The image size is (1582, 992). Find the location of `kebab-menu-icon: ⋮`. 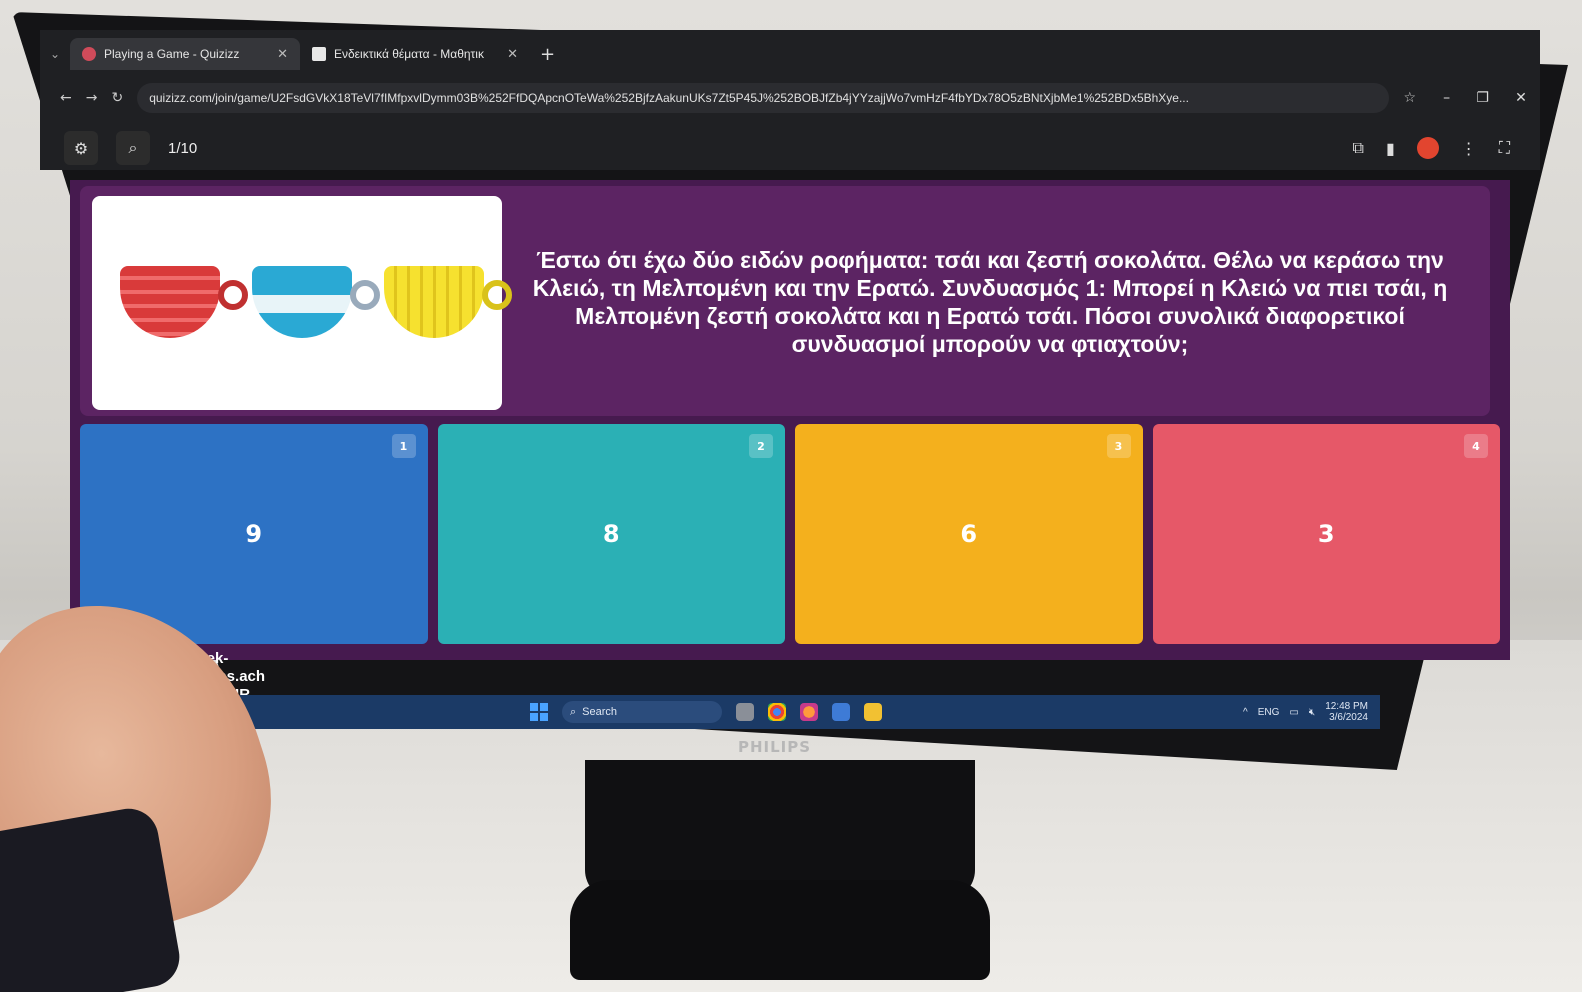

kebab-menu-icon: ⋮ is located at coordinates (1469, 148).